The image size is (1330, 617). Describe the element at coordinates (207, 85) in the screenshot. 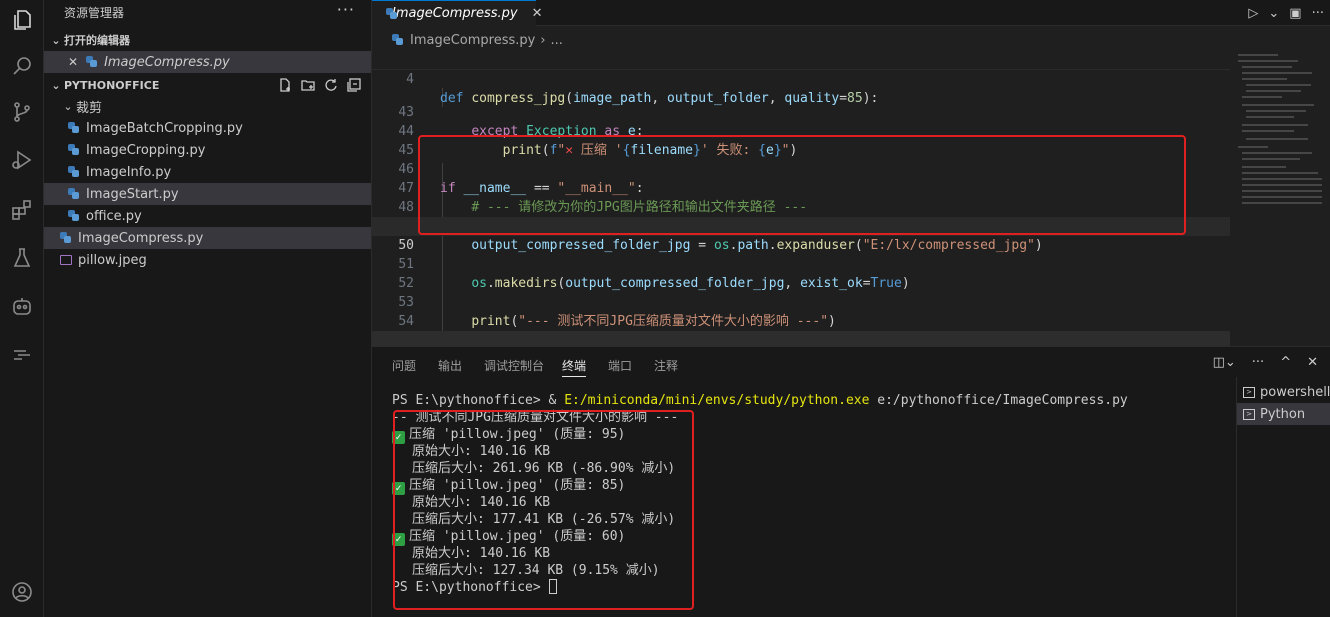

I see `project-header: ⌄ PYTHONOFFICE` at that location.